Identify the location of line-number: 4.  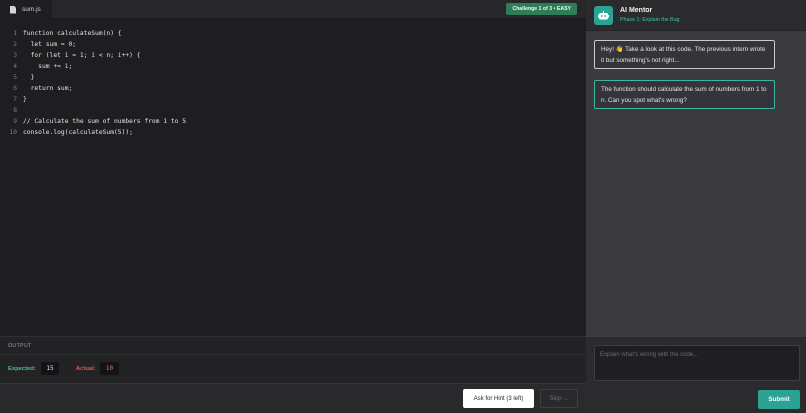
(15, 66).